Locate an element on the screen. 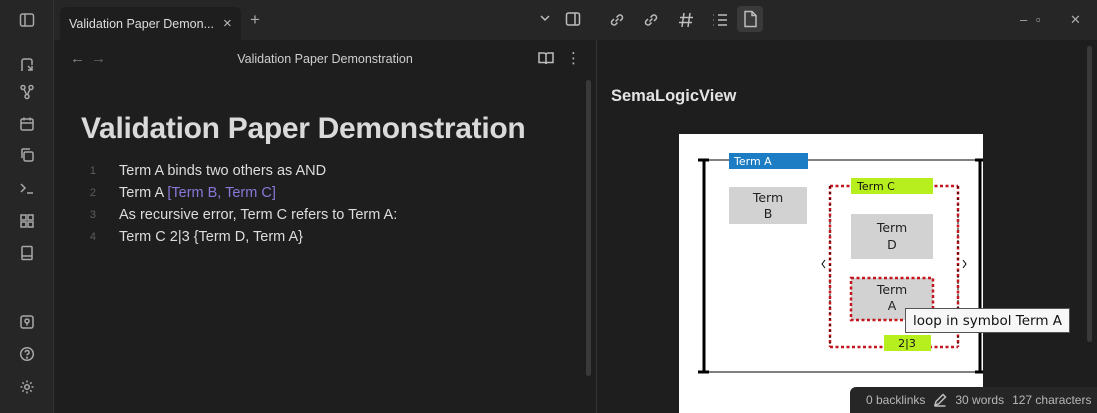 The image size is (1097, 413). help-icon is located at coordinates (27, 354).